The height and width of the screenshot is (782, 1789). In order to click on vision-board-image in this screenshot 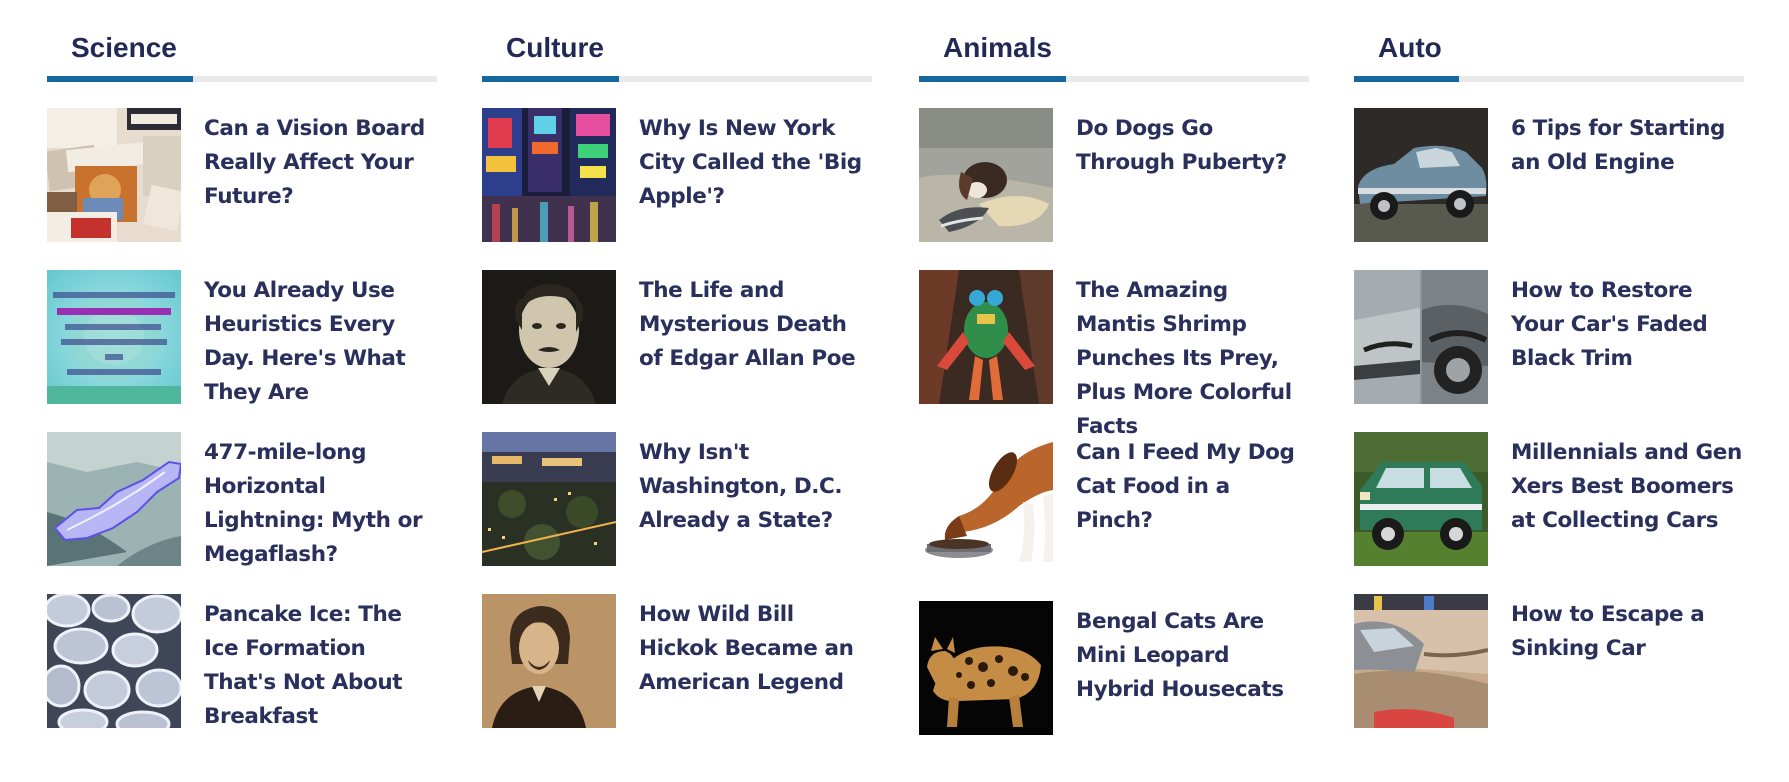, I will do `click(114, 175)`.